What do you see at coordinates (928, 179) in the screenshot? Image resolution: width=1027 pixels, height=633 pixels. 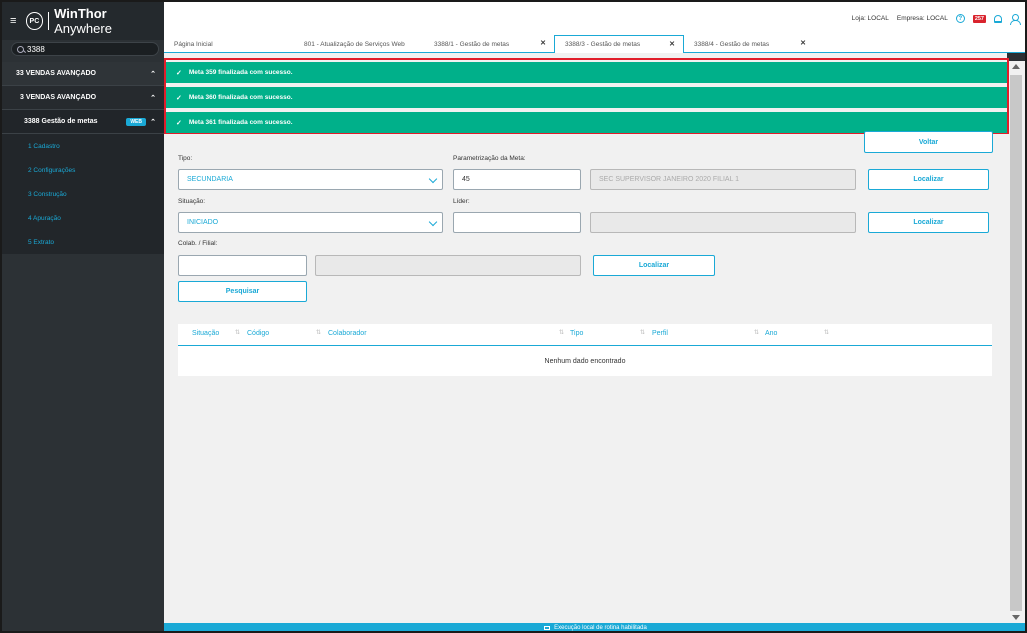 I see `localizar-parametrizacao-button: Localizar` at bounding box center [928, 179].